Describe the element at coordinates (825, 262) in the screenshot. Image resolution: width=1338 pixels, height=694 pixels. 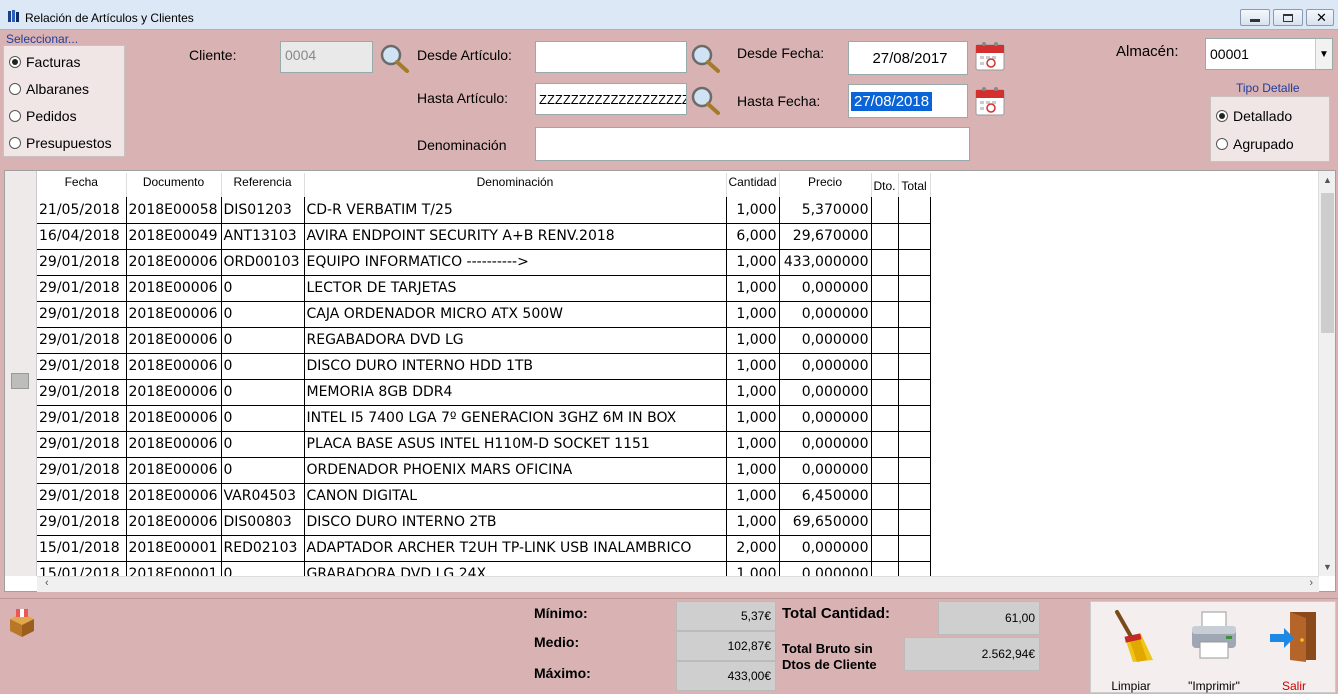
I see `table-cell: 433,000000` at that location.